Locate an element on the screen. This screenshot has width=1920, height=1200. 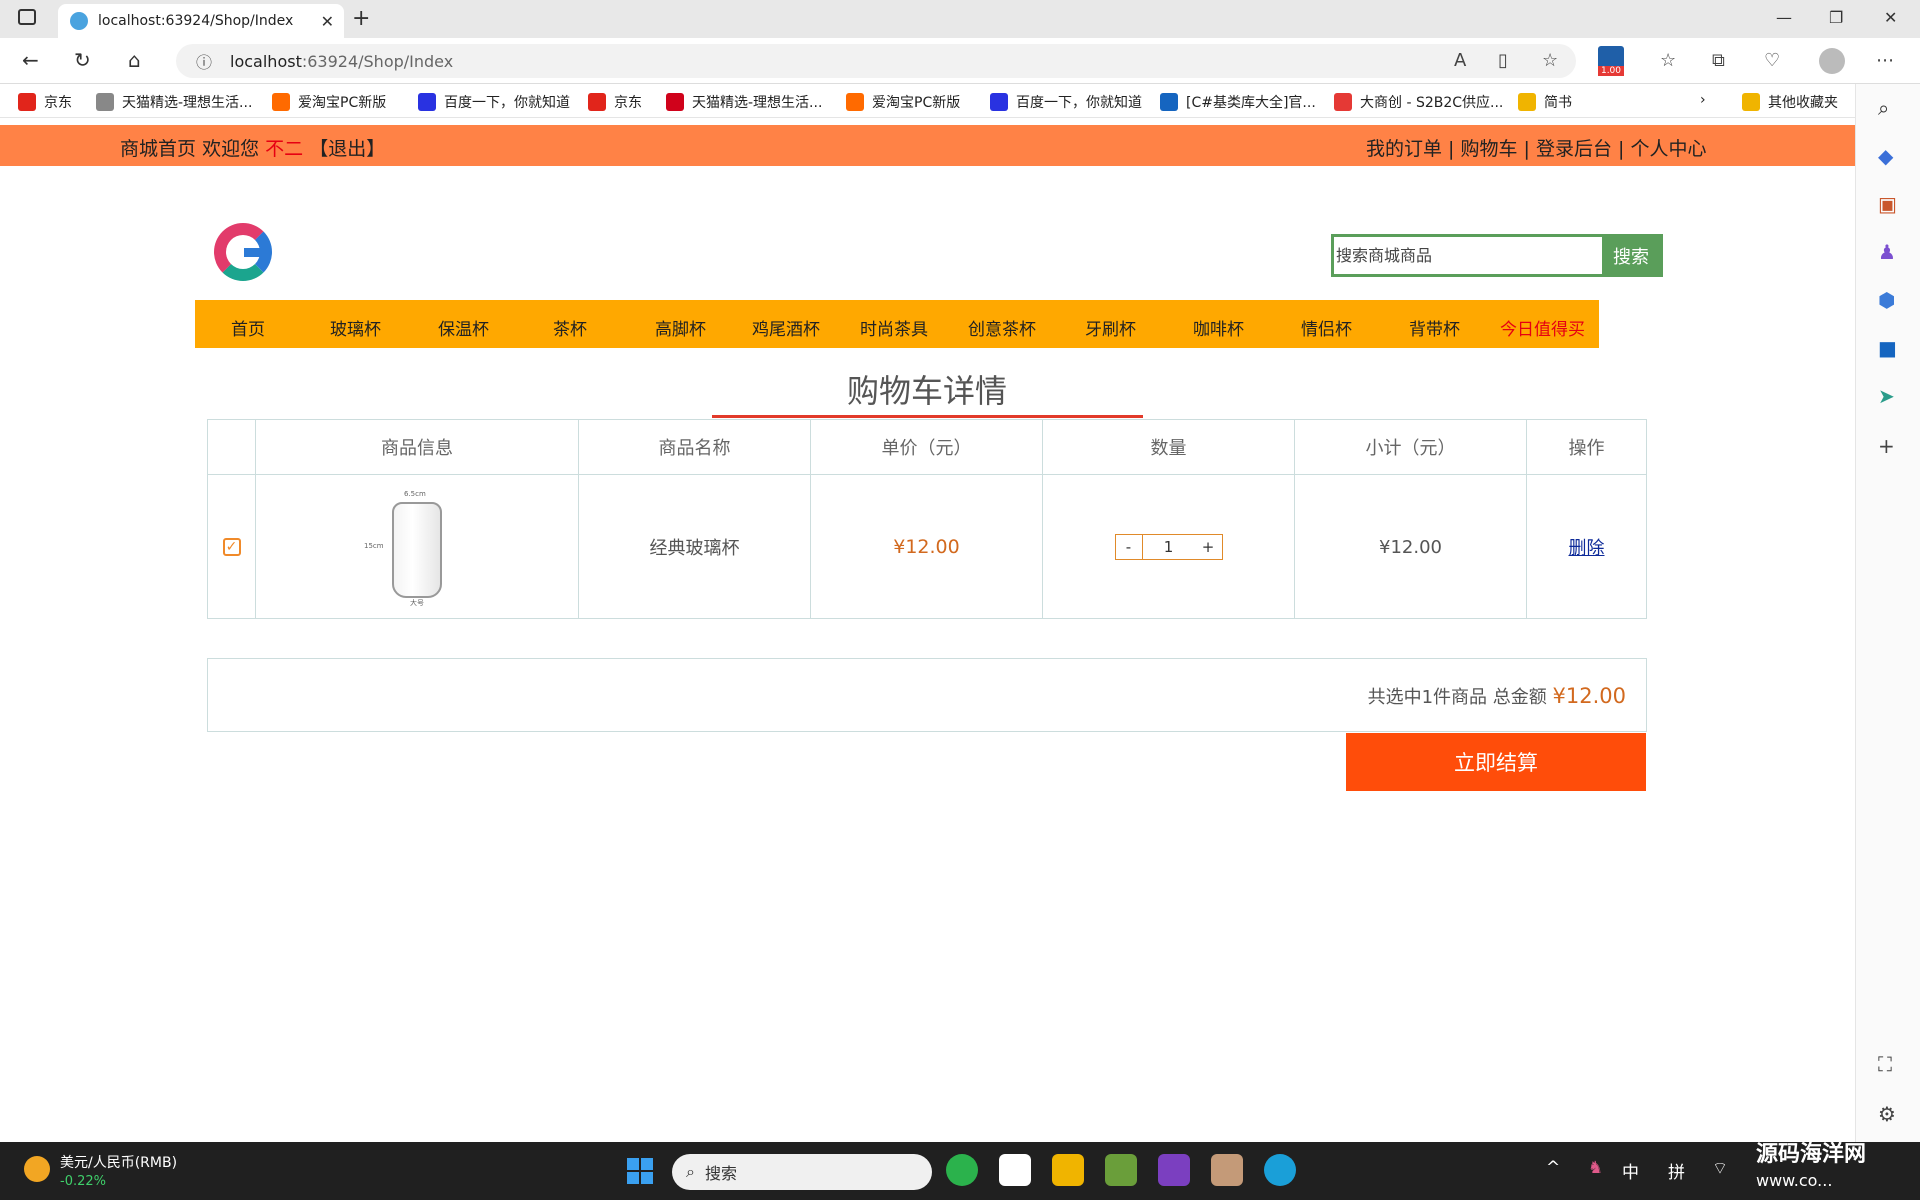
quantity-increase-button: + is located at coordinates (1208, 547).